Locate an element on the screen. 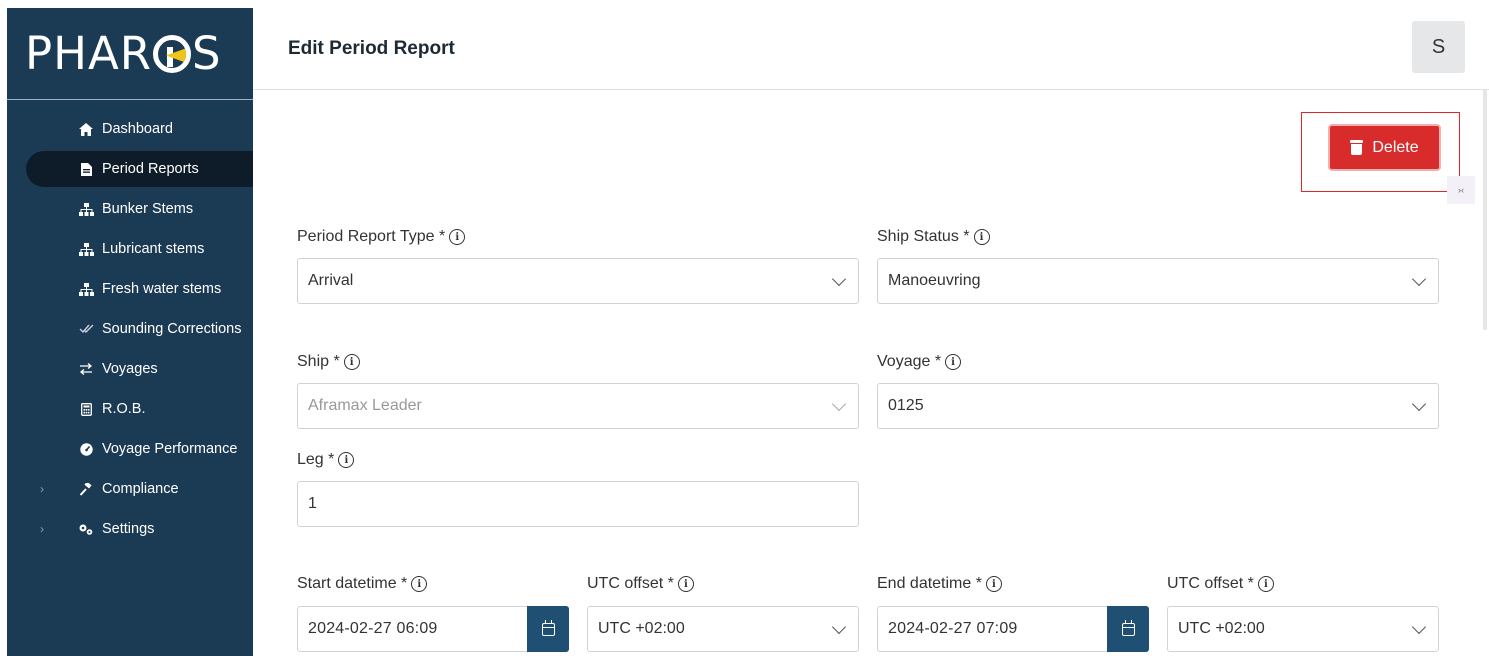 The width and height of the screenshot is (1489, 656). trash-icon is located at coordinates (1357, 147).